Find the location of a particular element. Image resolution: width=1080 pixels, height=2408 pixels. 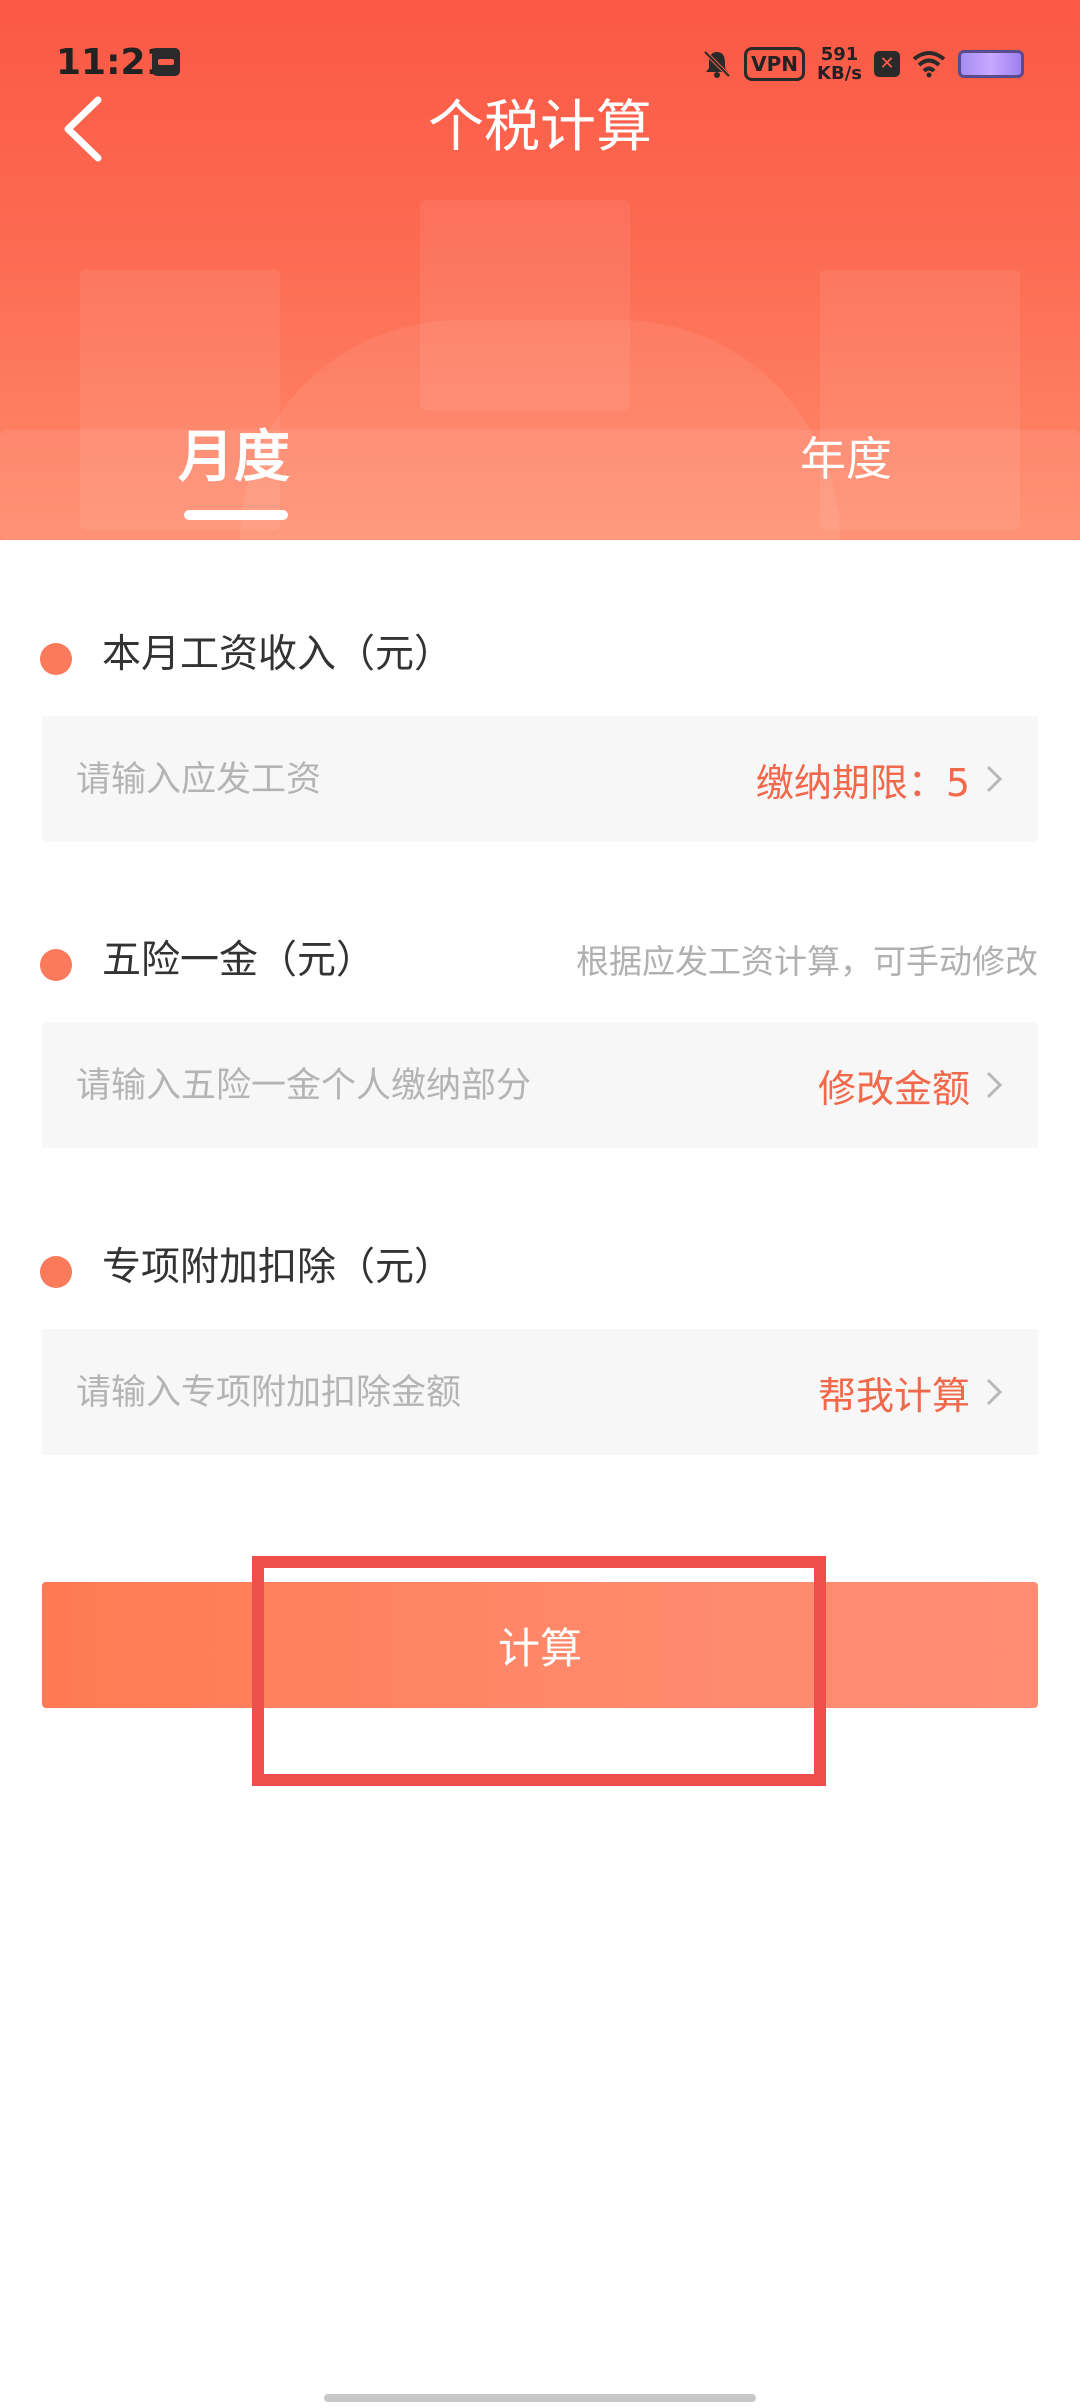

payment-period-label: 缴纳期限：5 is located at coordinates (862, 782).